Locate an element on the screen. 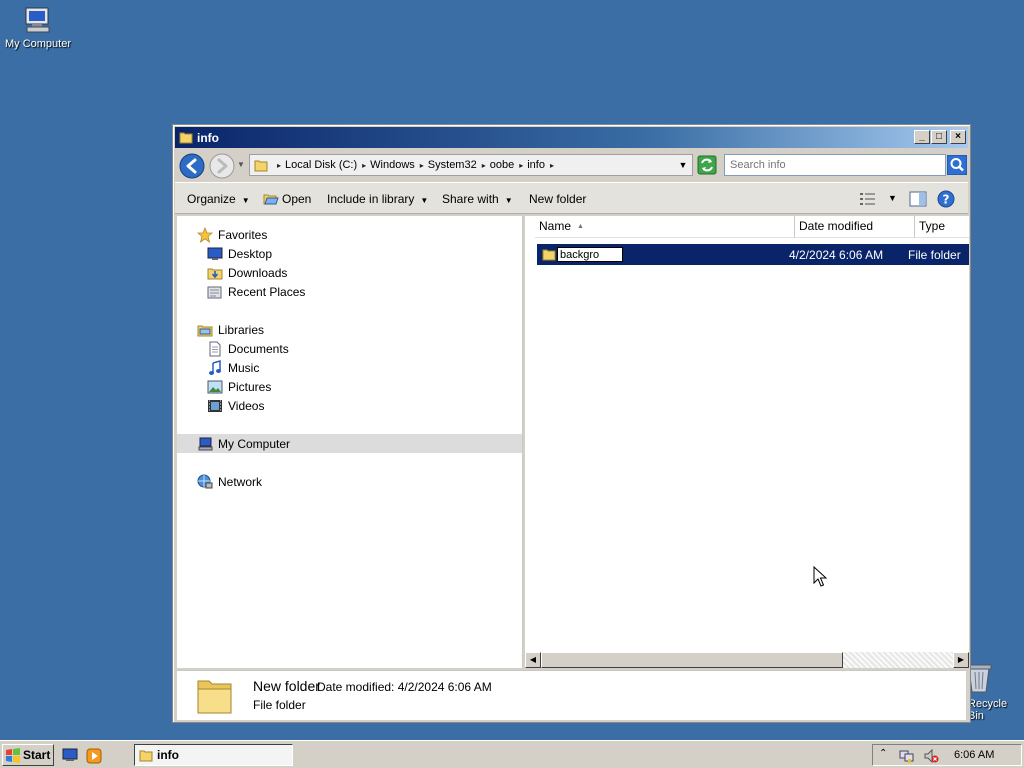 The width and height of the screenshot is (1024, 768). horizontal-scrollbar: ◀ ▶ is located at coordinates (747, 660).